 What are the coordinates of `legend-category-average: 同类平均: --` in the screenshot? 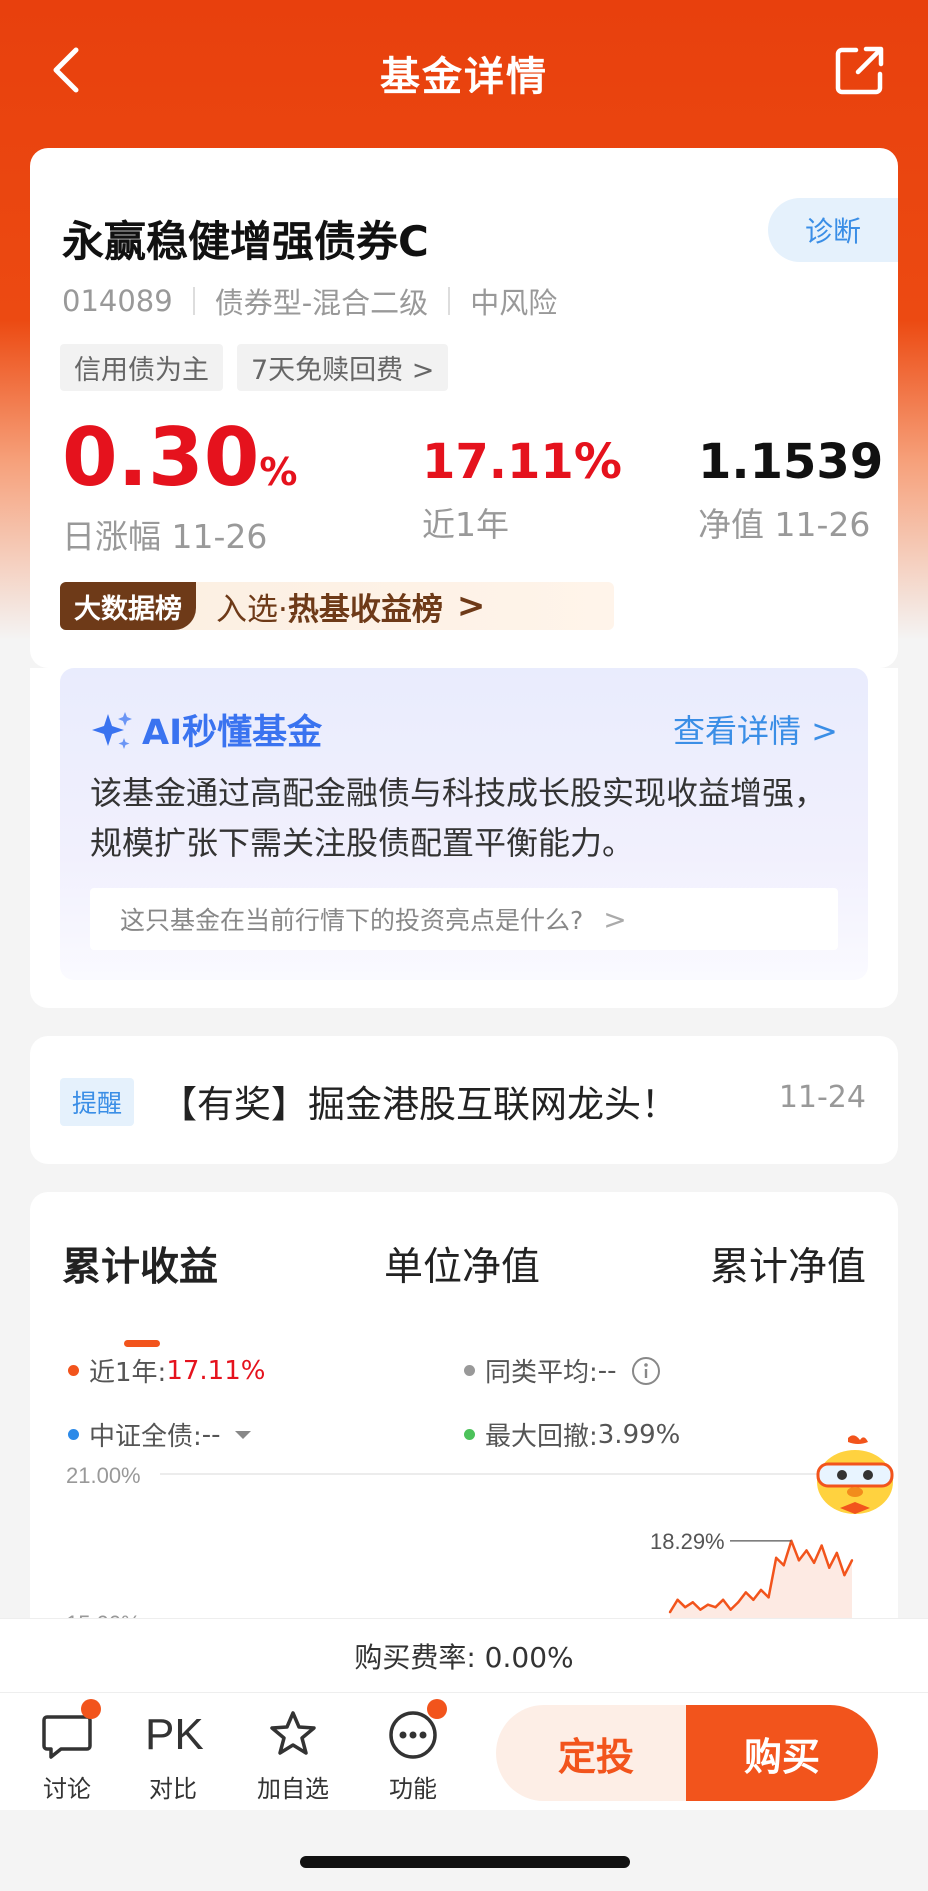 It's located at (562, 1370).